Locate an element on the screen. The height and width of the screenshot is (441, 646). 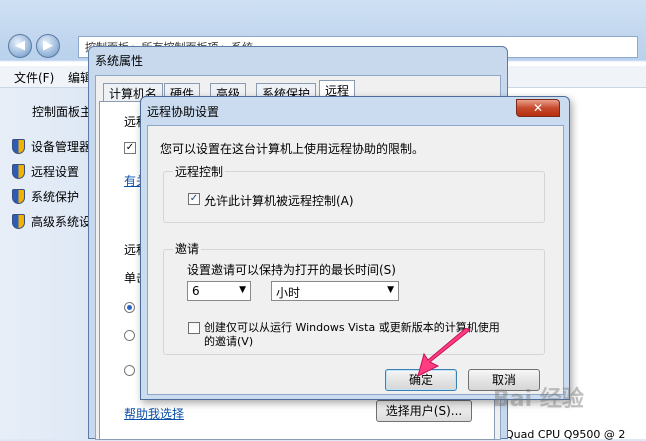
forward-button: ▶ is located at coordinates (48, 46).